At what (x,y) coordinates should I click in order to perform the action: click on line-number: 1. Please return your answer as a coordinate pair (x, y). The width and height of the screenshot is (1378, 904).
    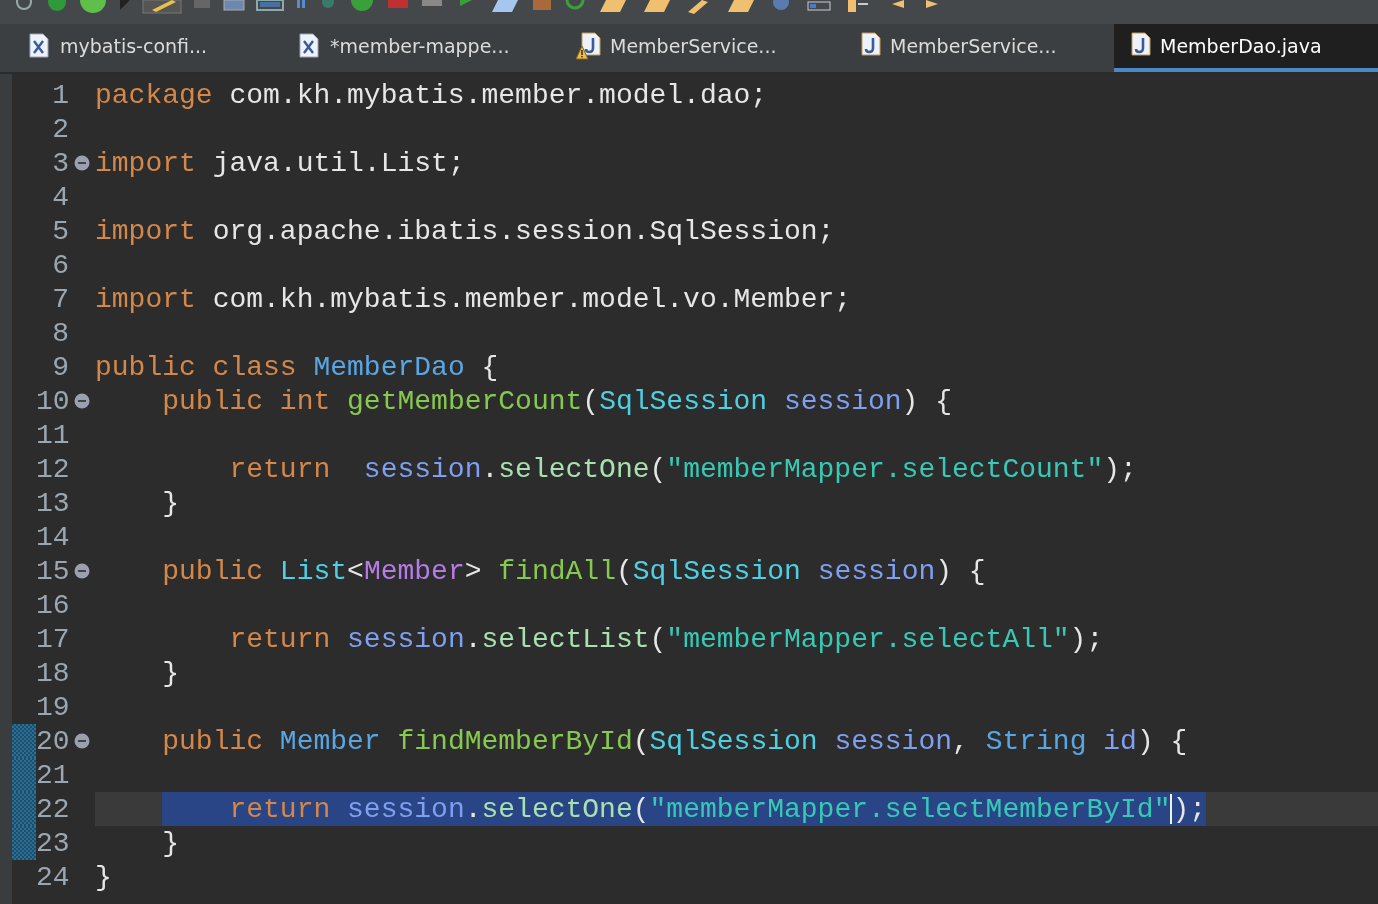
    Looking at the image, I should click on (60, 95).